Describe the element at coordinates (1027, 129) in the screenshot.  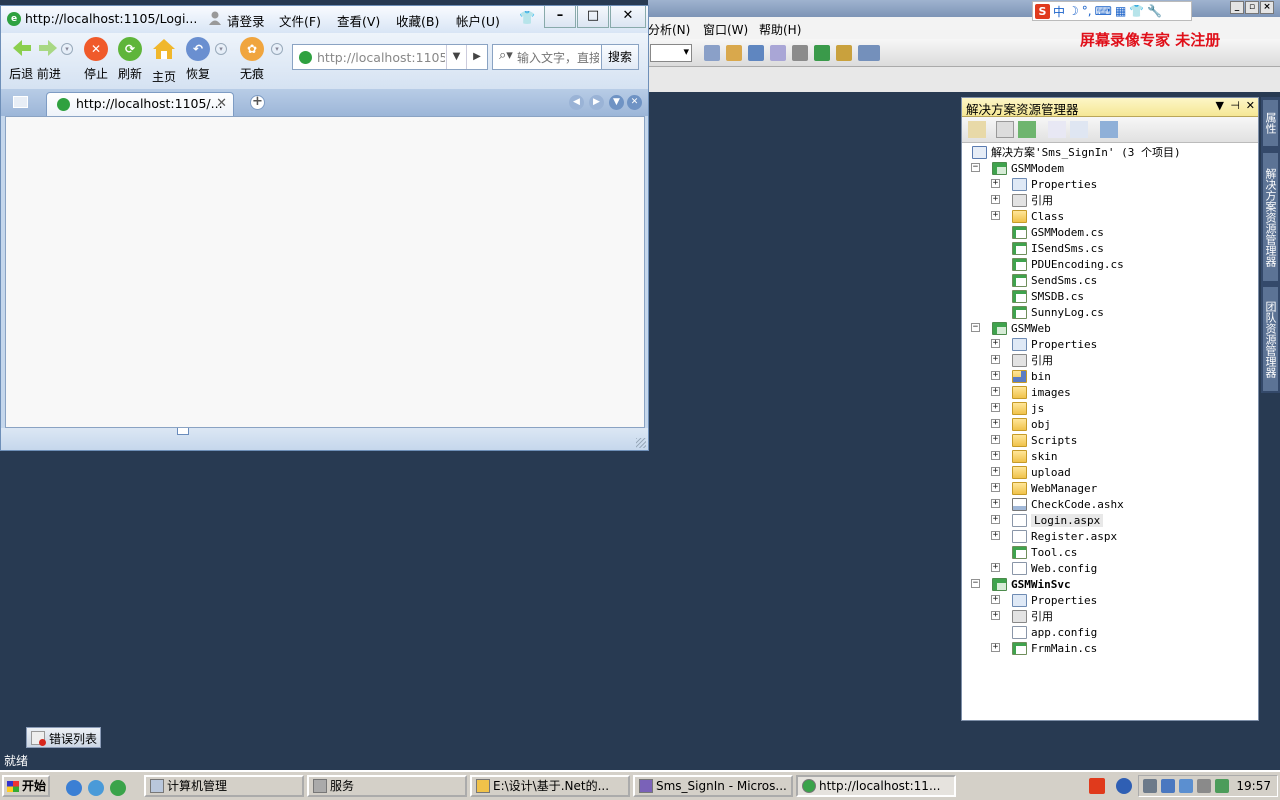
I see `refresh-tree-icon` at that location.